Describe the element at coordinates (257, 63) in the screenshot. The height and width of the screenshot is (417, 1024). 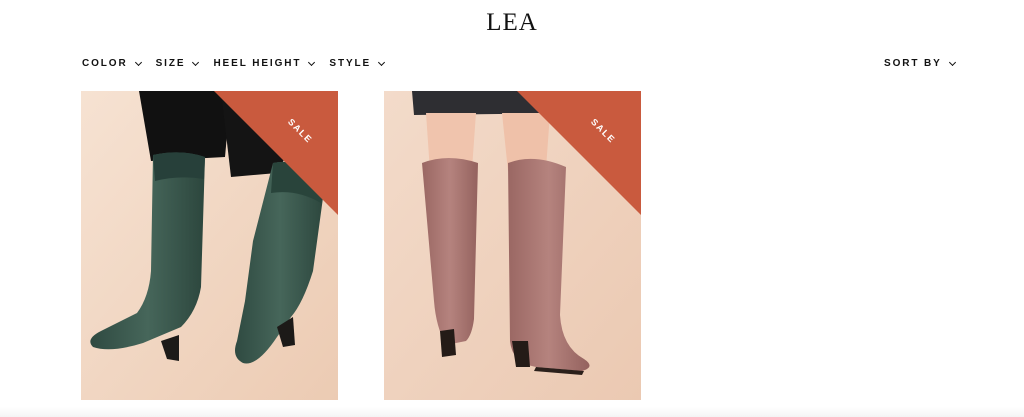
I see `filter-heel-height-label: HEEL HEIGHT` at that location.